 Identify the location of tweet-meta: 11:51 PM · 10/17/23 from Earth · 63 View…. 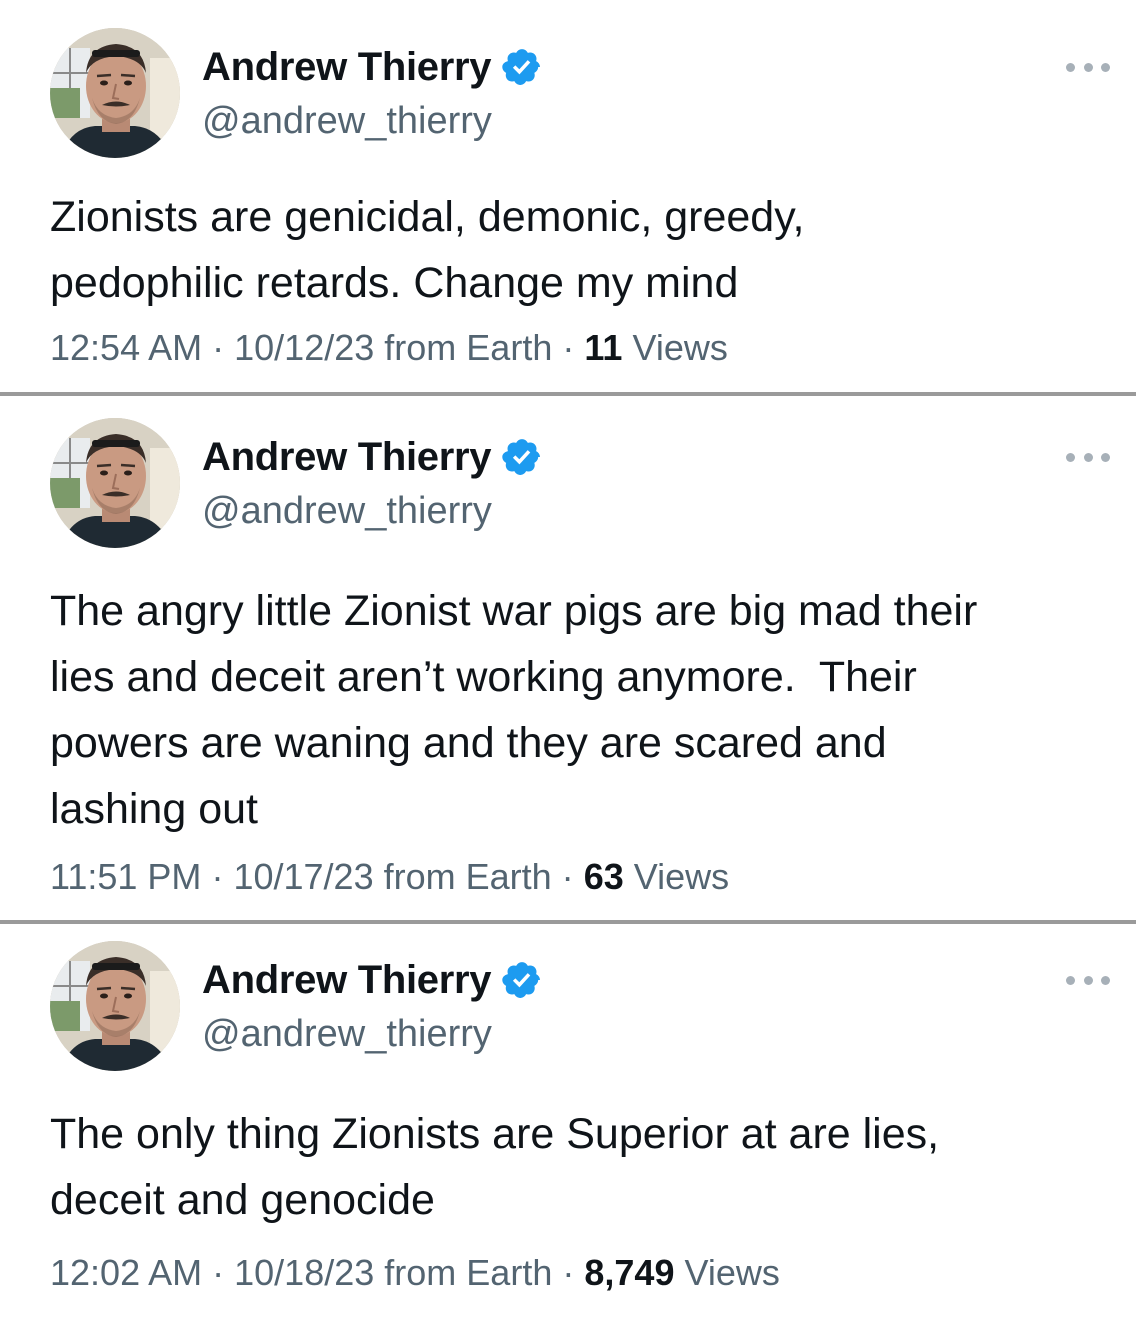
(389, 877).